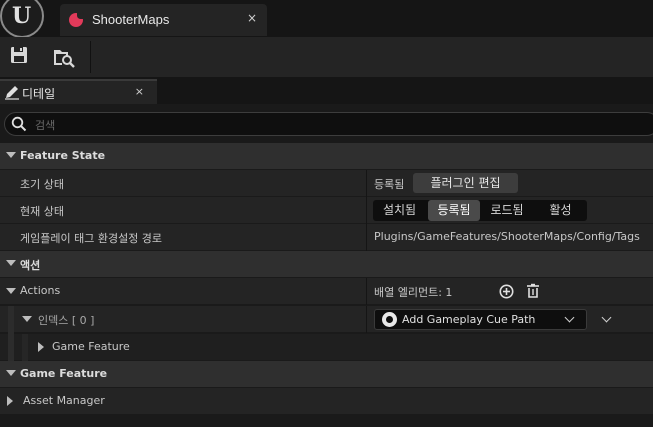 This screenshot has height=427, width=653. What do you see at coordinates (454, 210) in the screenshot?
I see `state-option-registered: 등록됨` at bounding box center [454, 210].